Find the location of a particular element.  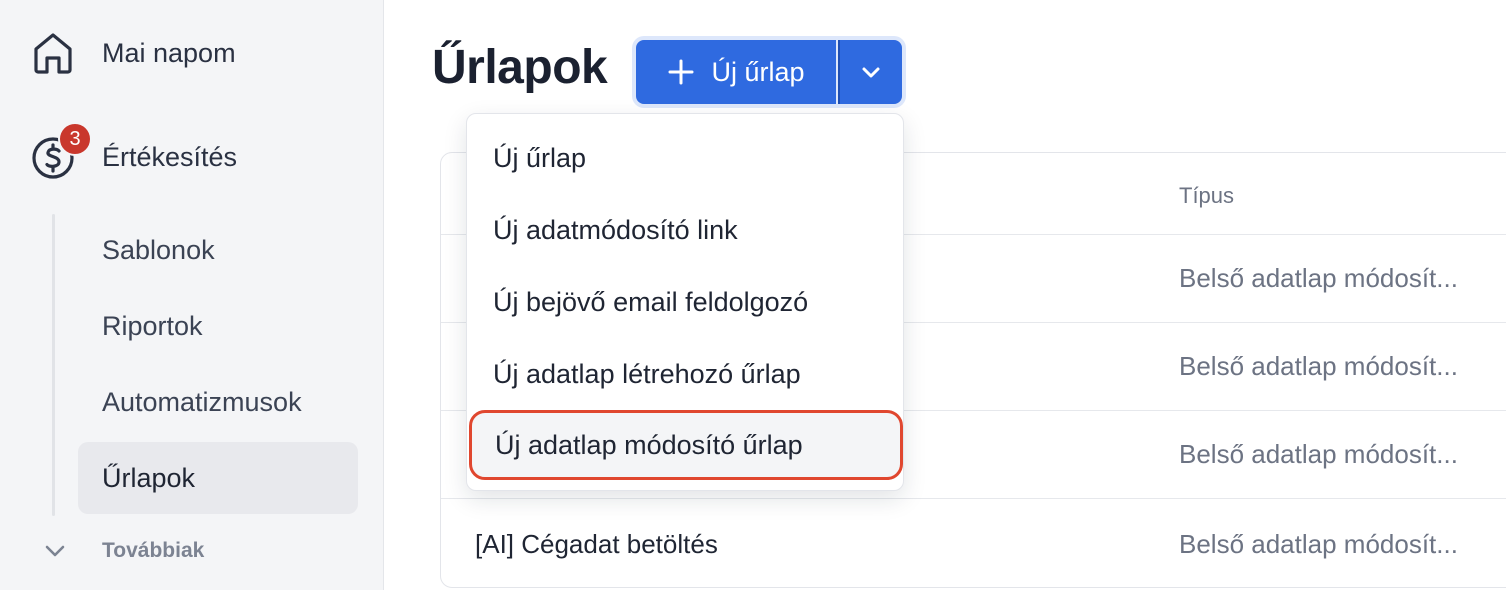

table-row-name: [AI] Cégadat betöltés is located at coordinates (596, 544).